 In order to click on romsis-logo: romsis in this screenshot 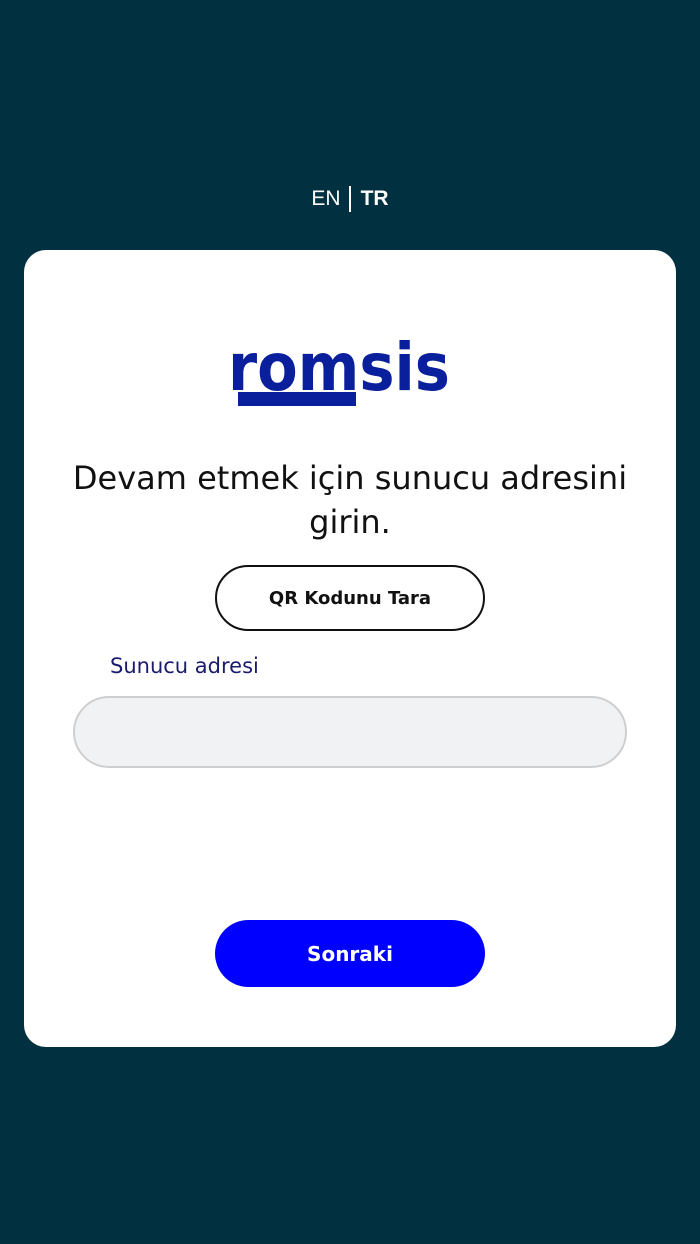, I will do `click(339, 369)`.